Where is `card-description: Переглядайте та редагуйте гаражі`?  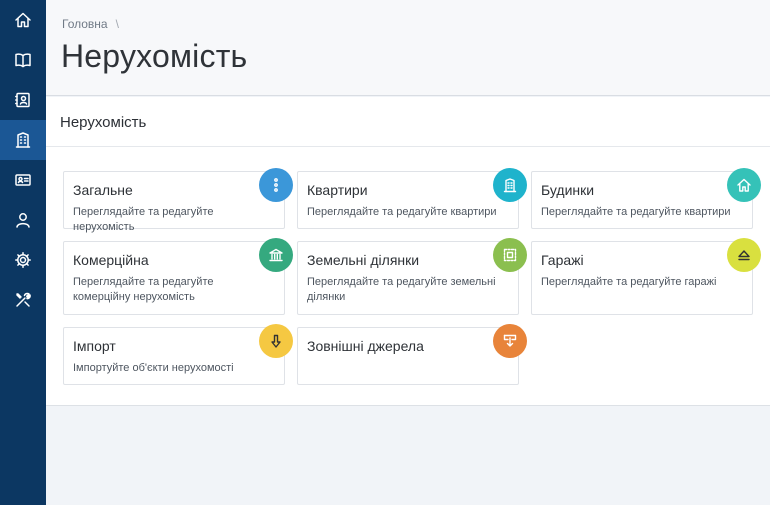 card-description: Переглядайте та редагуйте гаражі is located at coordinates (629, 282).